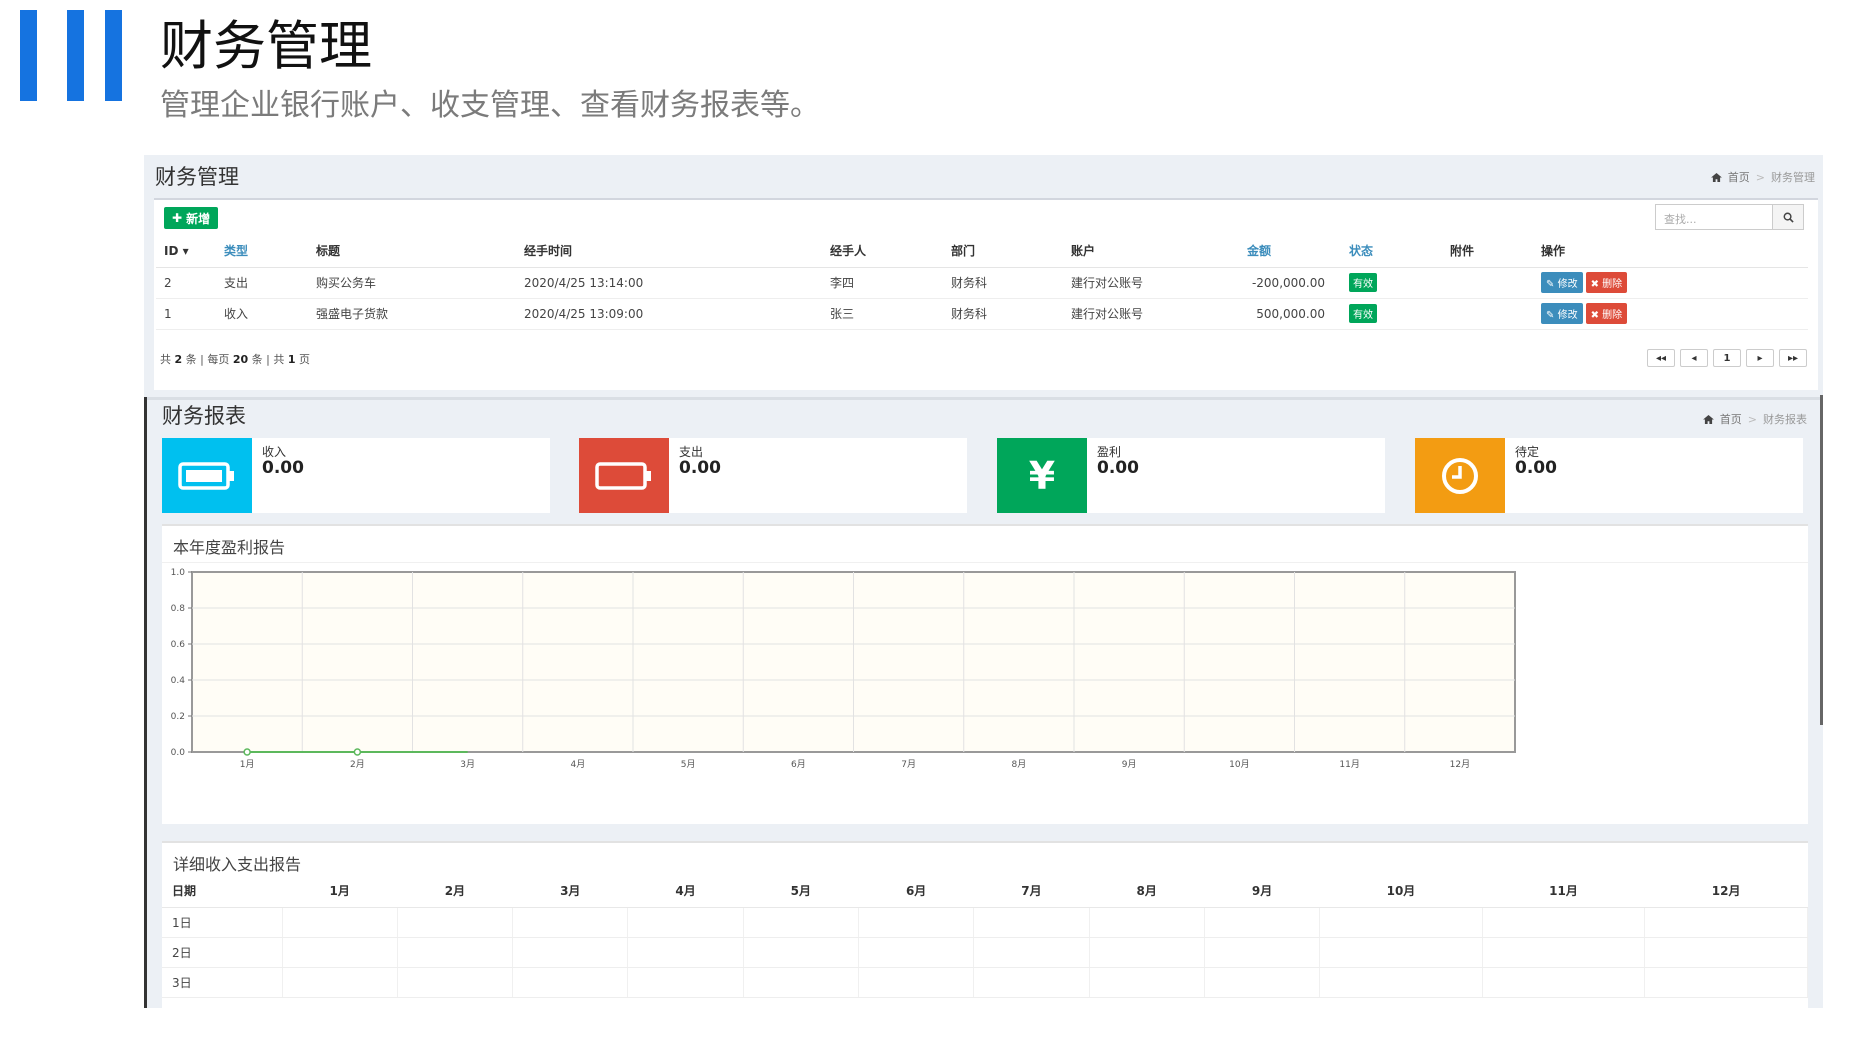 The image size is (1873, 1052). What do you see at coordinates (412, 251) in the screenshot?
I see `column-header-title: 标题` at bounding box center [412, 251].